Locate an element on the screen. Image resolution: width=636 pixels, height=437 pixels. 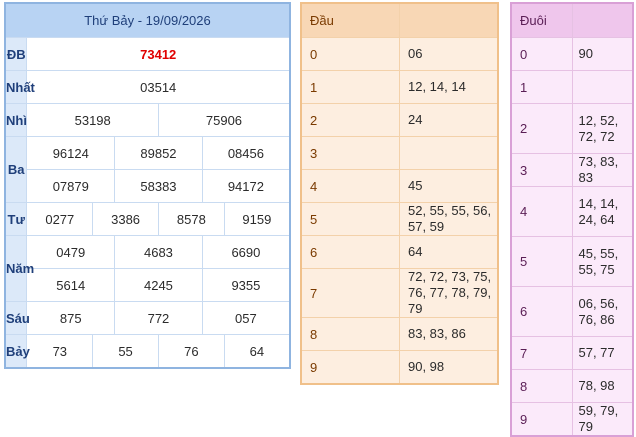
prize-label-bay: Bảy is located at coordinates (17, 351).